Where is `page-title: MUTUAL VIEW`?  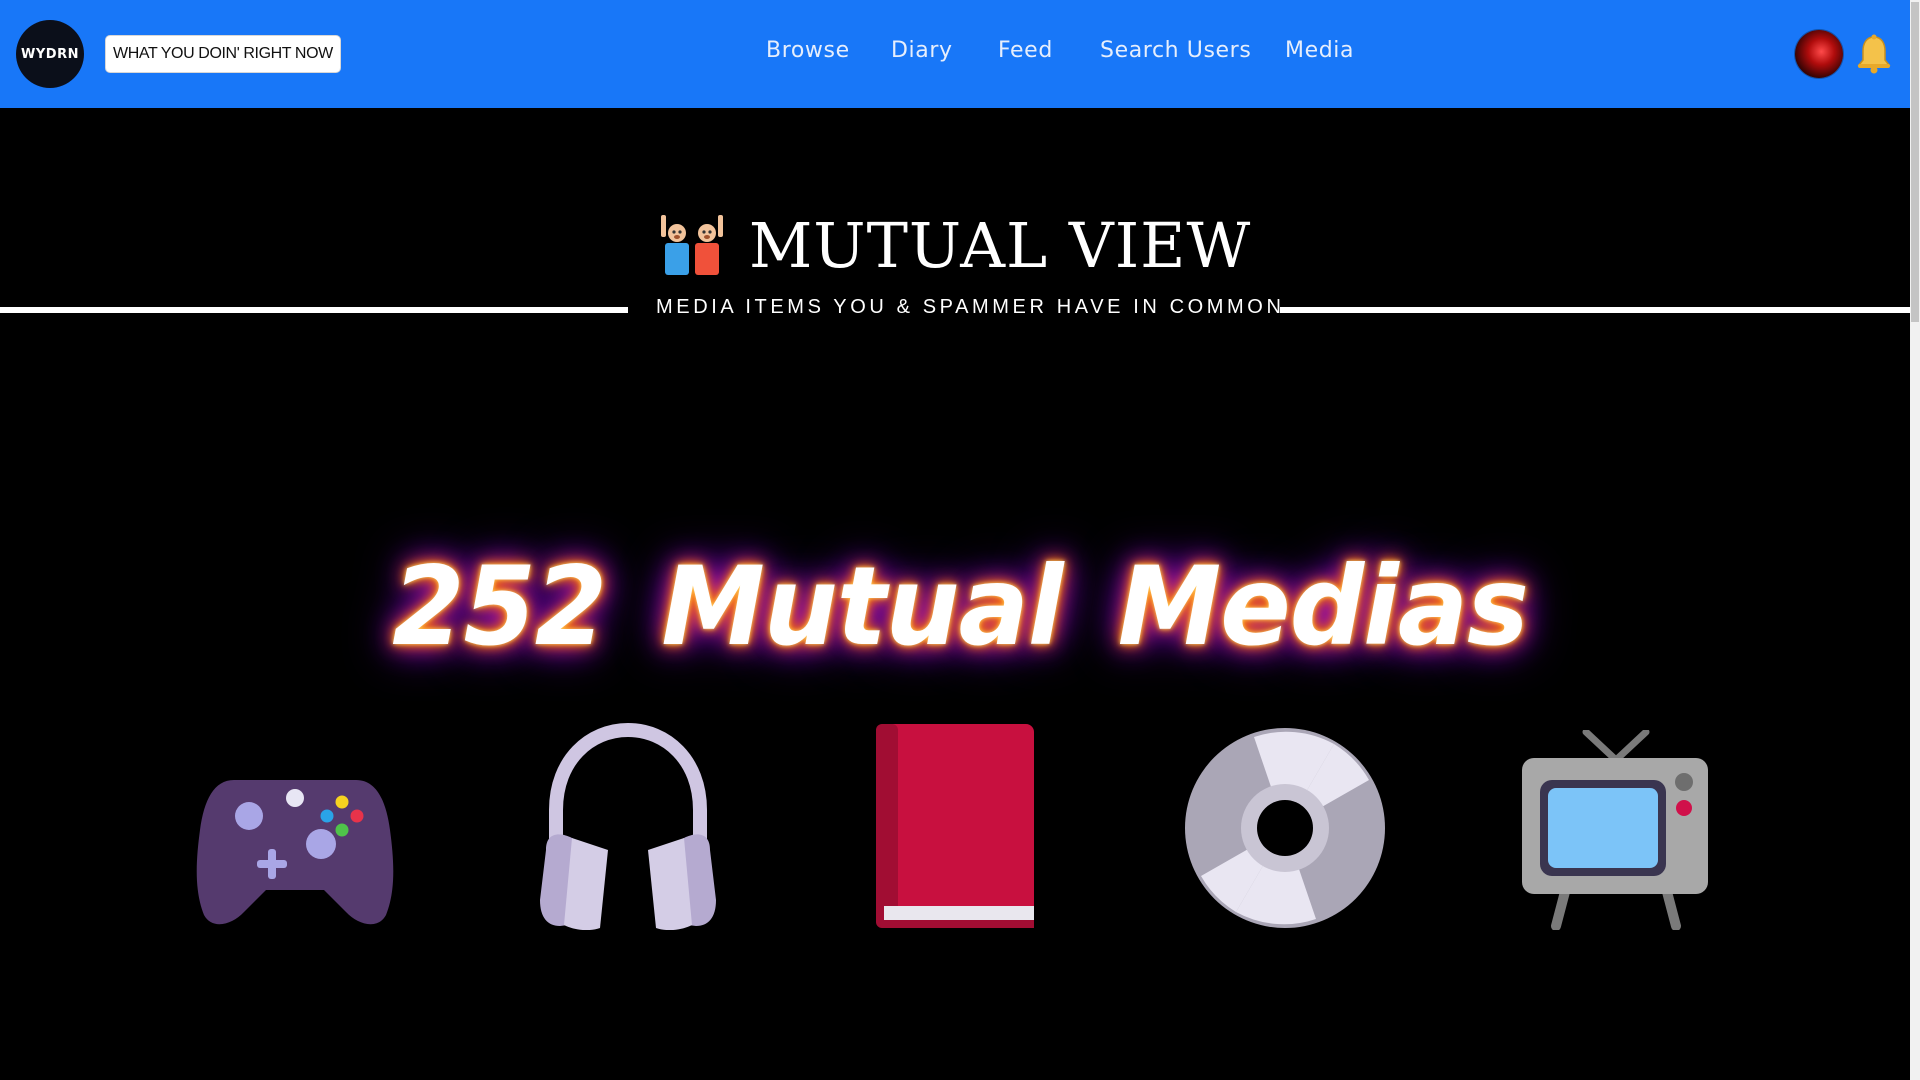 page-title: MUTUAL VIEW is located at coordinates (1000, 245).